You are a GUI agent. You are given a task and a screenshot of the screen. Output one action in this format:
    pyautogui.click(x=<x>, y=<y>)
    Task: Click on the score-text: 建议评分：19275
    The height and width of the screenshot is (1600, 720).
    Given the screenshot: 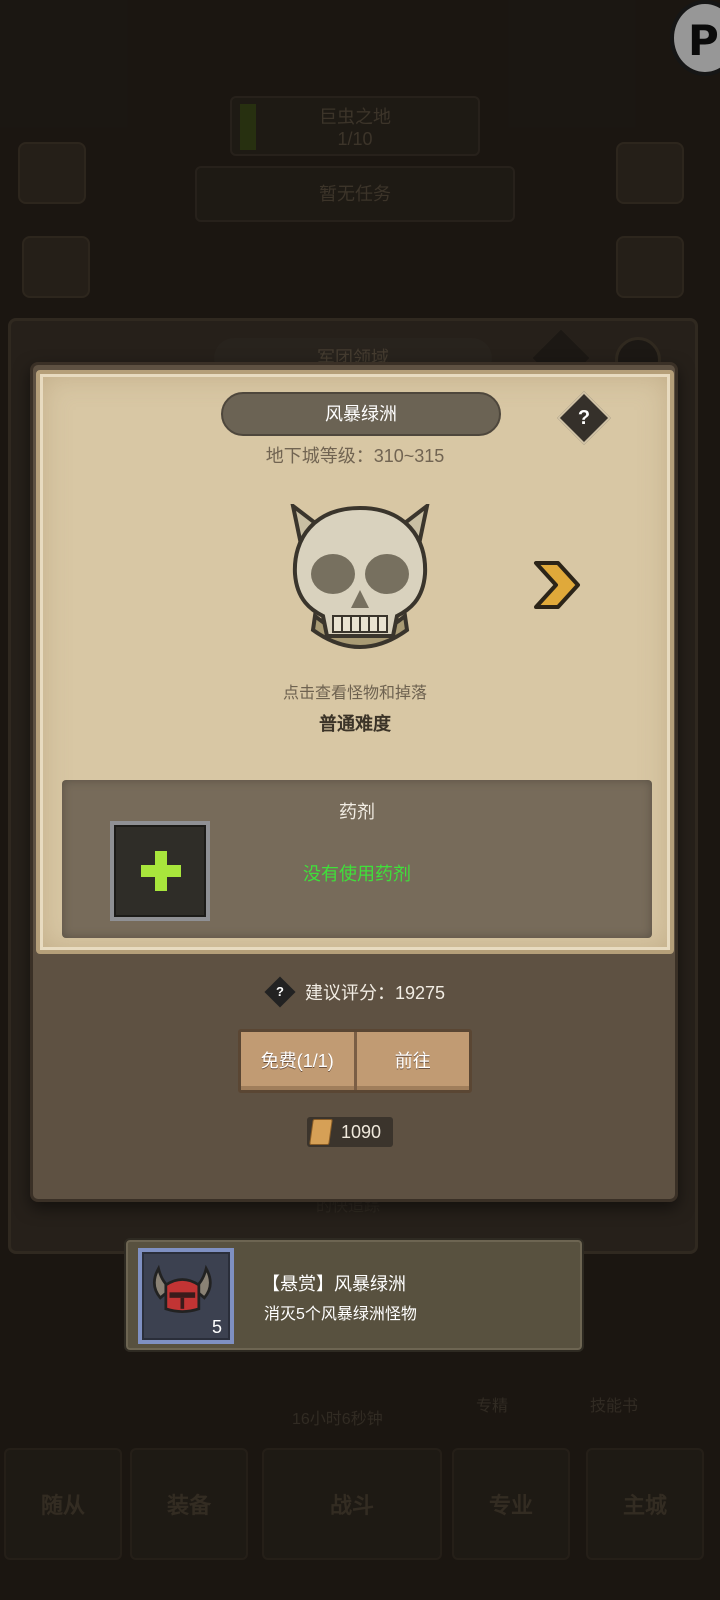 What is the action you would take?
    pyautogui.click(x=375, y=993)
    